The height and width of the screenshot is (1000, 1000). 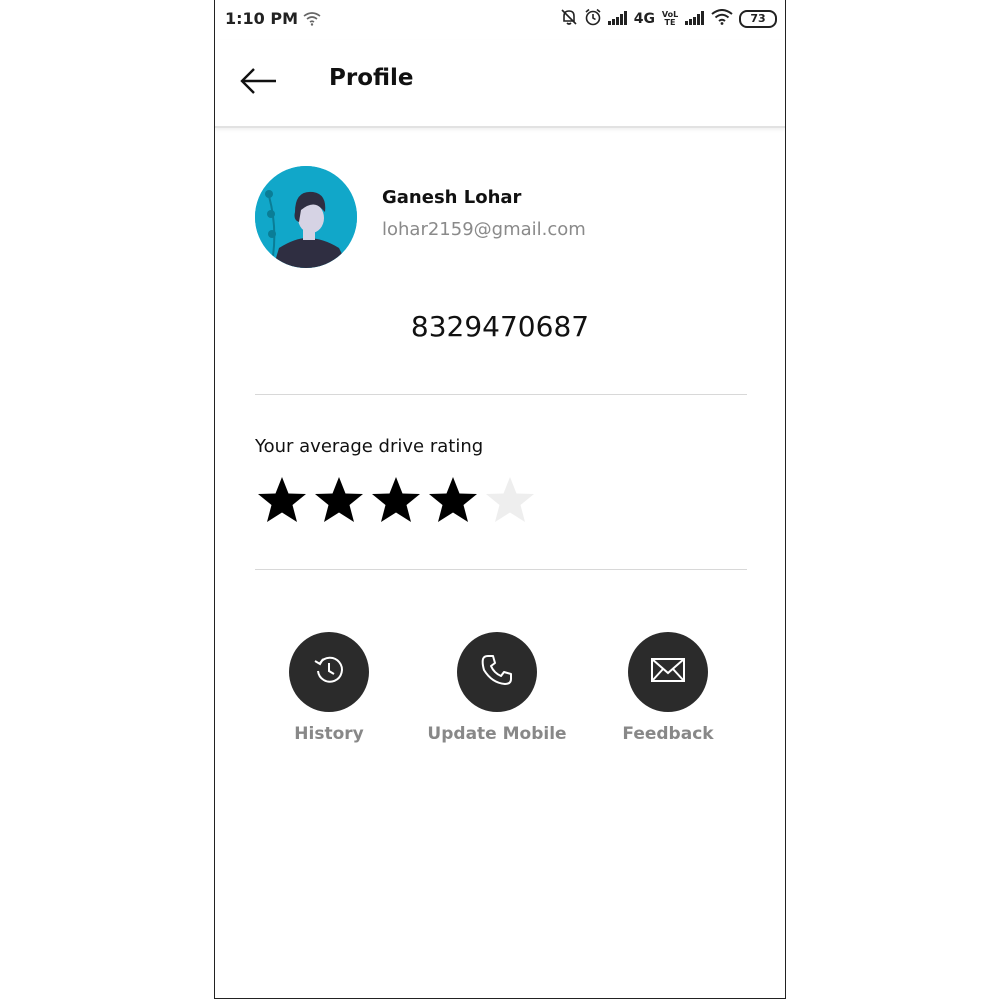 I want to click on history-icon, so click(x=329, y=672).